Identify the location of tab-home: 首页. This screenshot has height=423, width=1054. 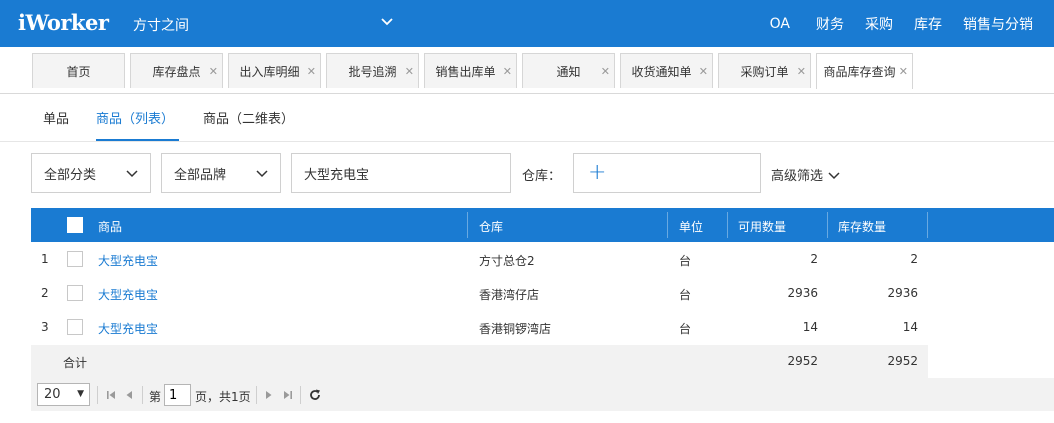
(78, 70).